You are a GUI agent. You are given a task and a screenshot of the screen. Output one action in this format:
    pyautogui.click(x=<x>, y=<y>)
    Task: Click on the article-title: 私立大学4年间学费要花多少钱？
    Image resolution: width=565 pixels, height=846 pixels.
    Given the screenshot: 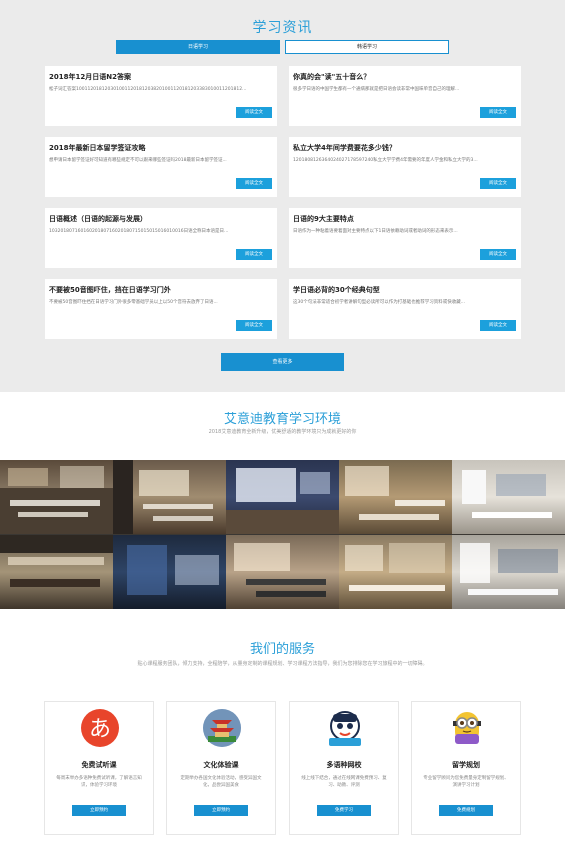 What is the action you would take?
    pyautogui.click(x=344, y=148)
    